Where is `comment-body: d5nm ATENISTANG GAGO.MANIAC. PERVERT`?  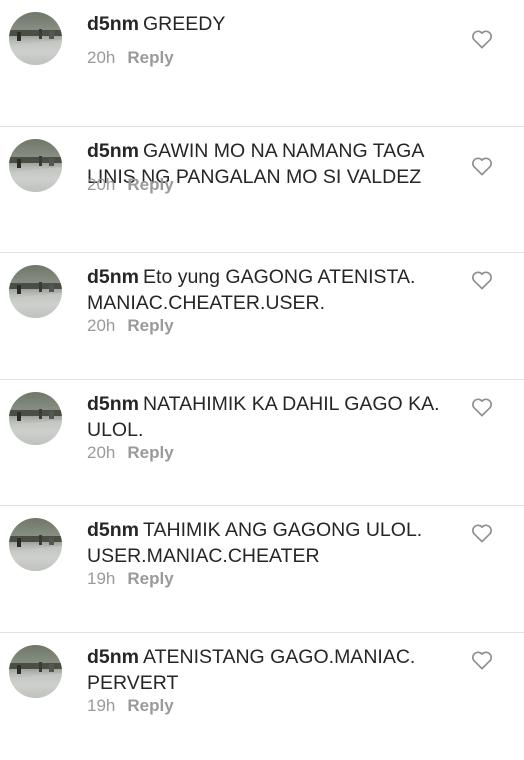 comment-body: d5nm ATENISTANG GAGO.MANIAC. PERVERT is located at coordinates (272, 670).